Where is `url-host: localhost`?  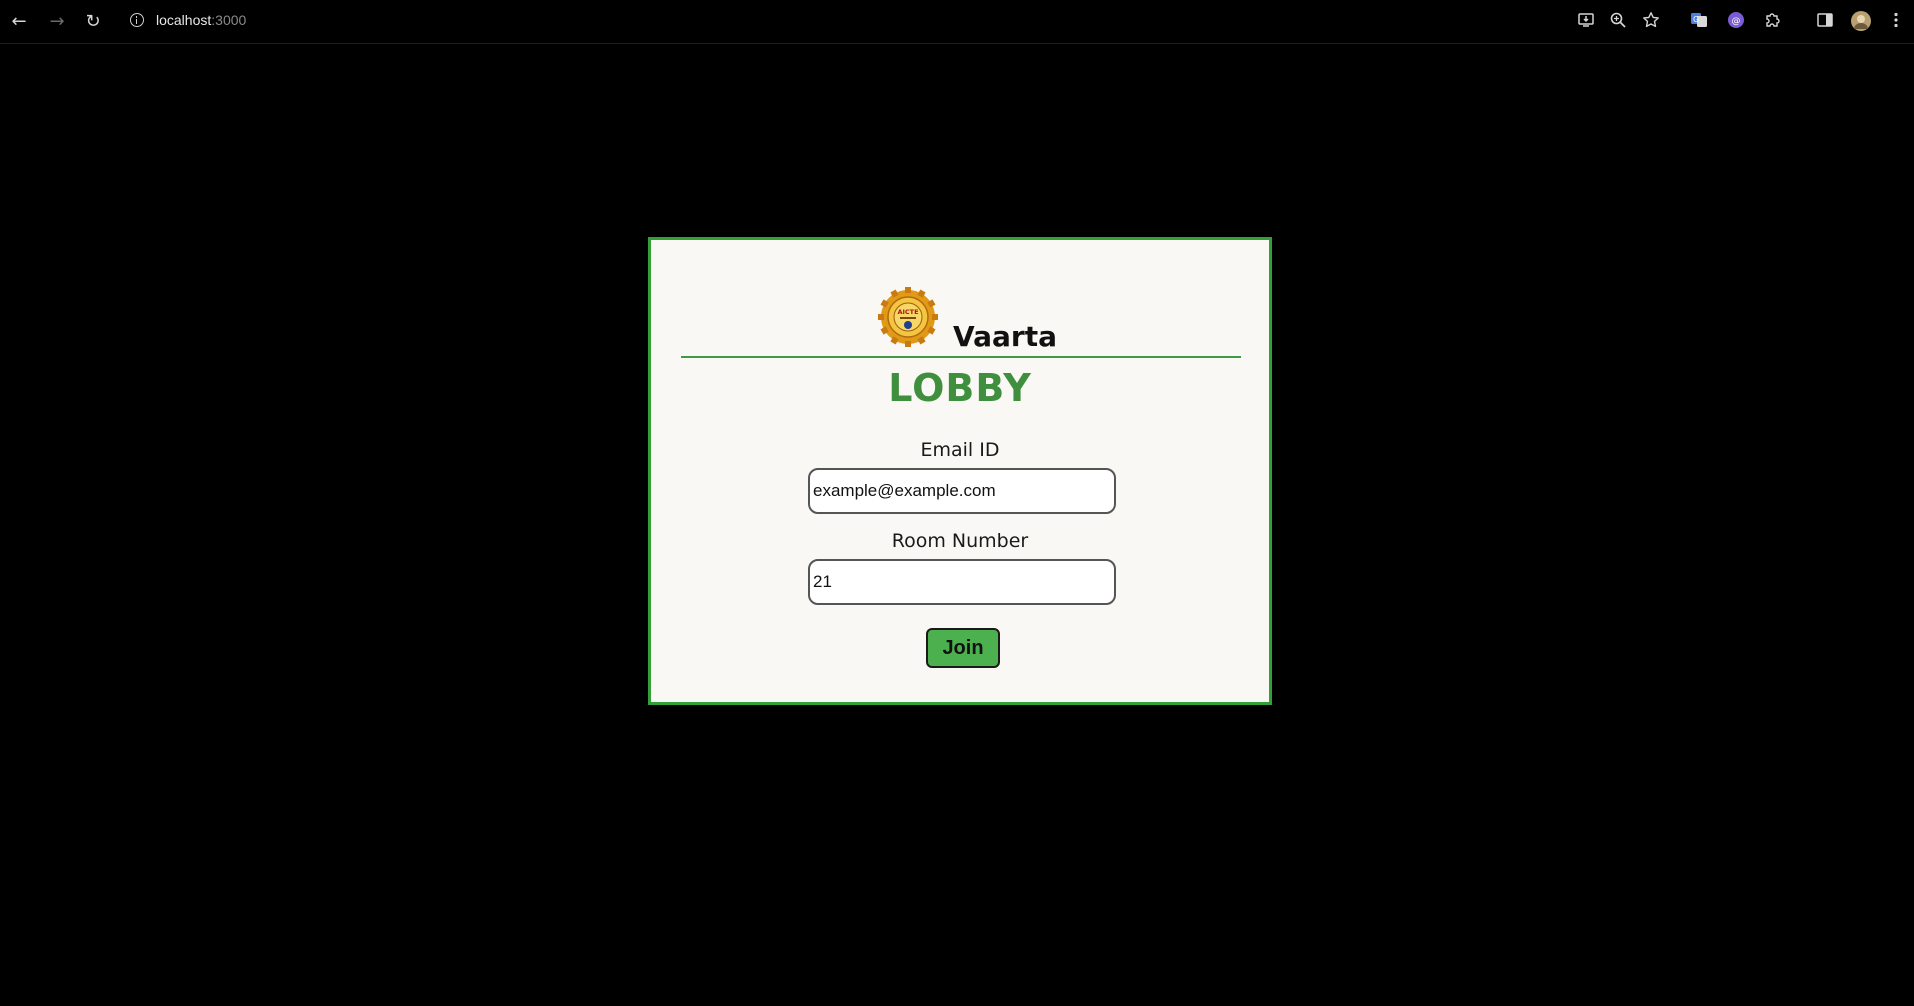
url-host: localhost is located at coordinates (184, 20).